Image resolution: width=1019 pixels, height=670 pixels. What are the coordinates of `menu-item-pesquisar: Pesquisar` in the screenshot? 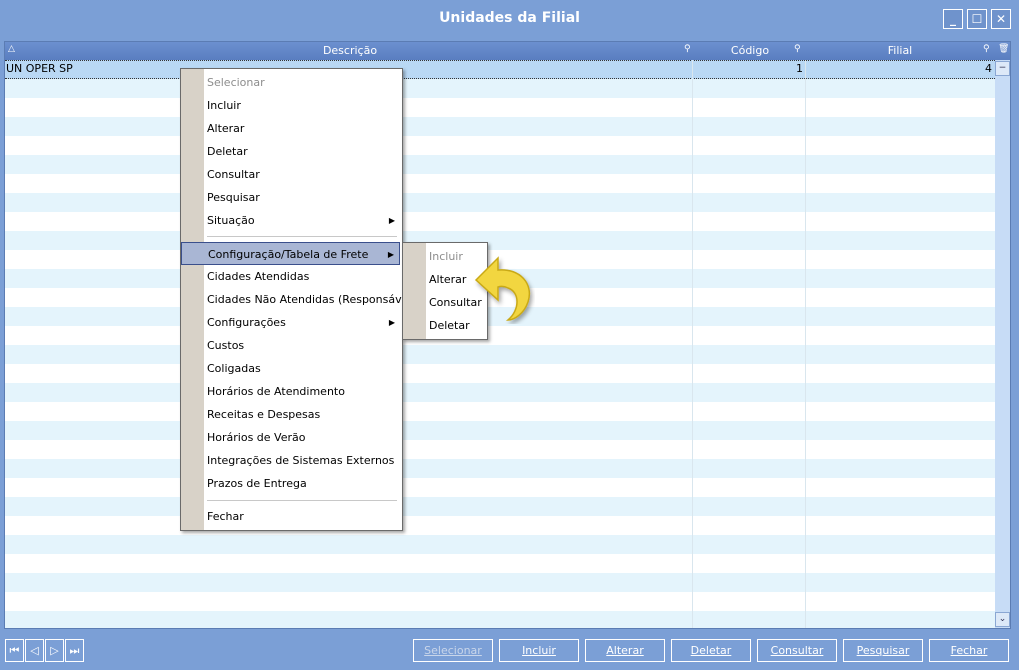 It's located at (290, 197).